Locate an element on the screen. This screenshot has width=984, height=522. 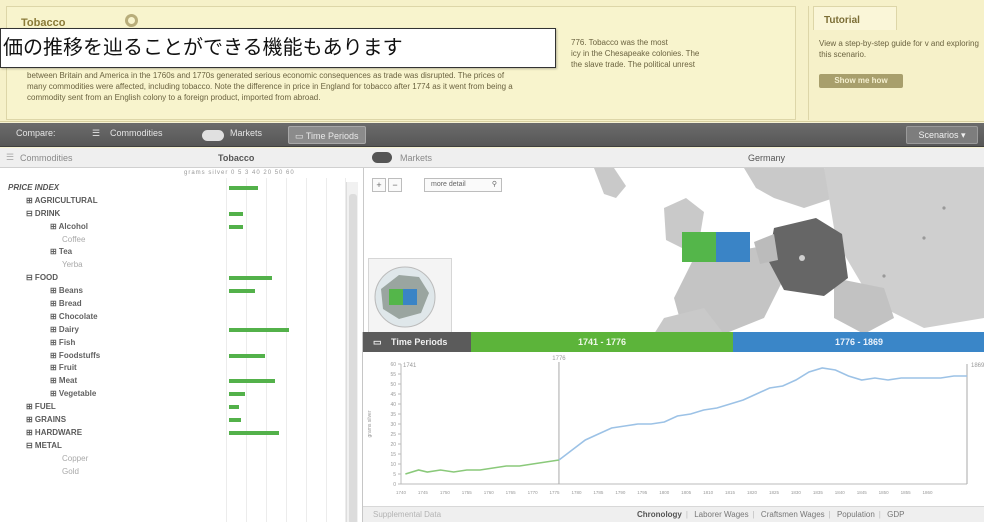
period2-tab: 1776 - 1869 is located at coordinates (858, 342).